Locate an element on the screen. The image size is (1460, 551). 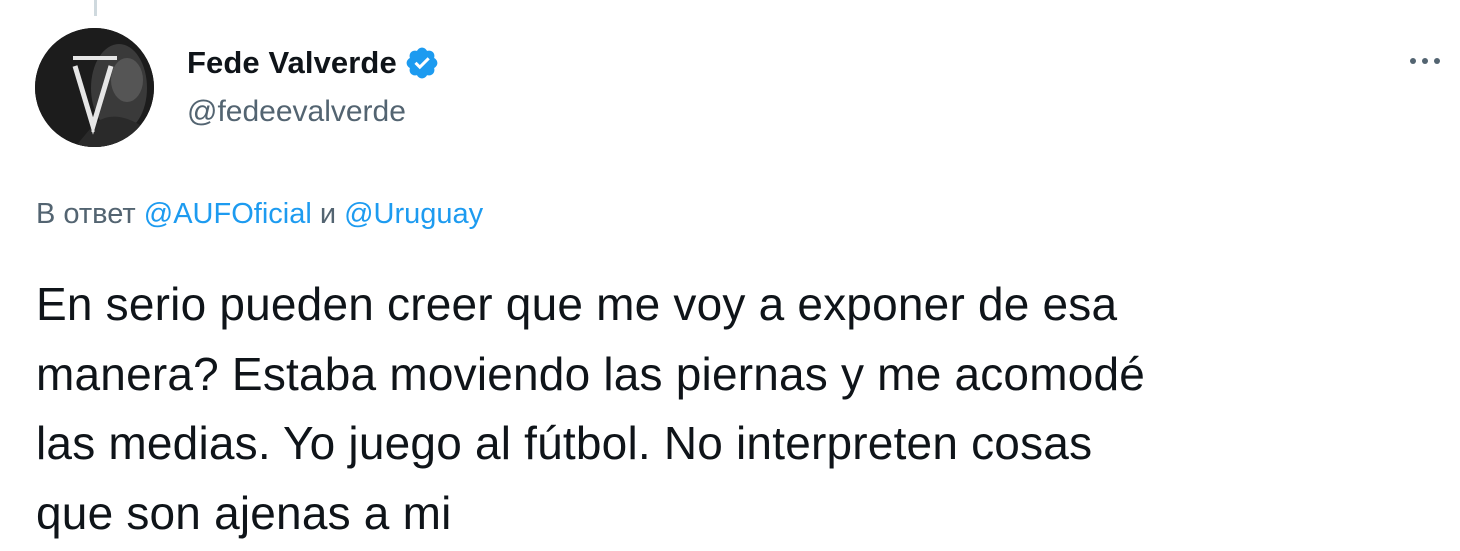
reply-conjunction: и is located at coordinates (328, 214).